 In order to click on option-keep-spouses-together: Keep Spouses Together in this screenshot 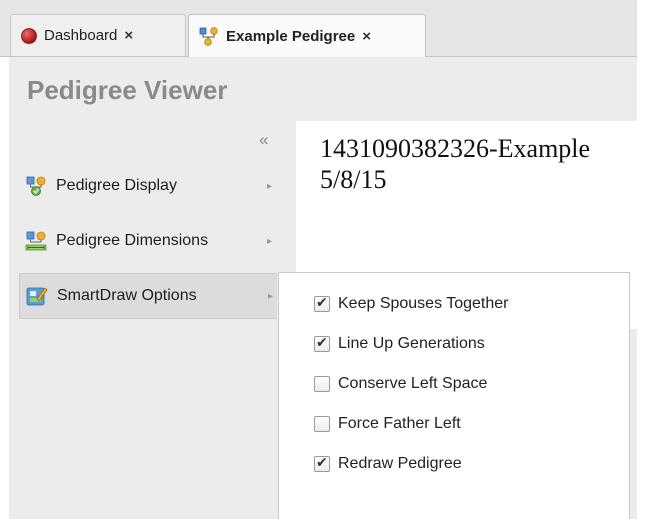, I will do `click(411, 304)`.